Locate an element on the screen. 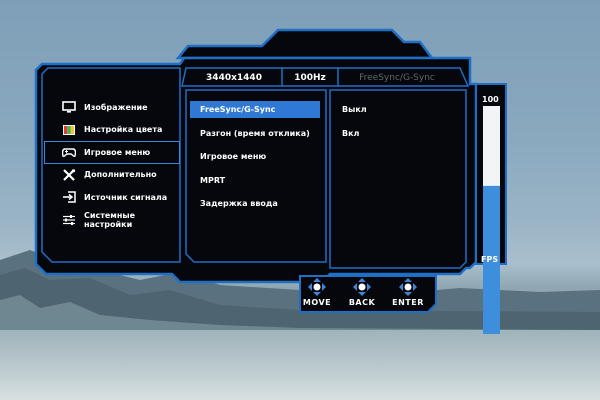 This screenshot has height=400, width=600. menu-item-label: Системные настройки is located at coordinates (110, 219).